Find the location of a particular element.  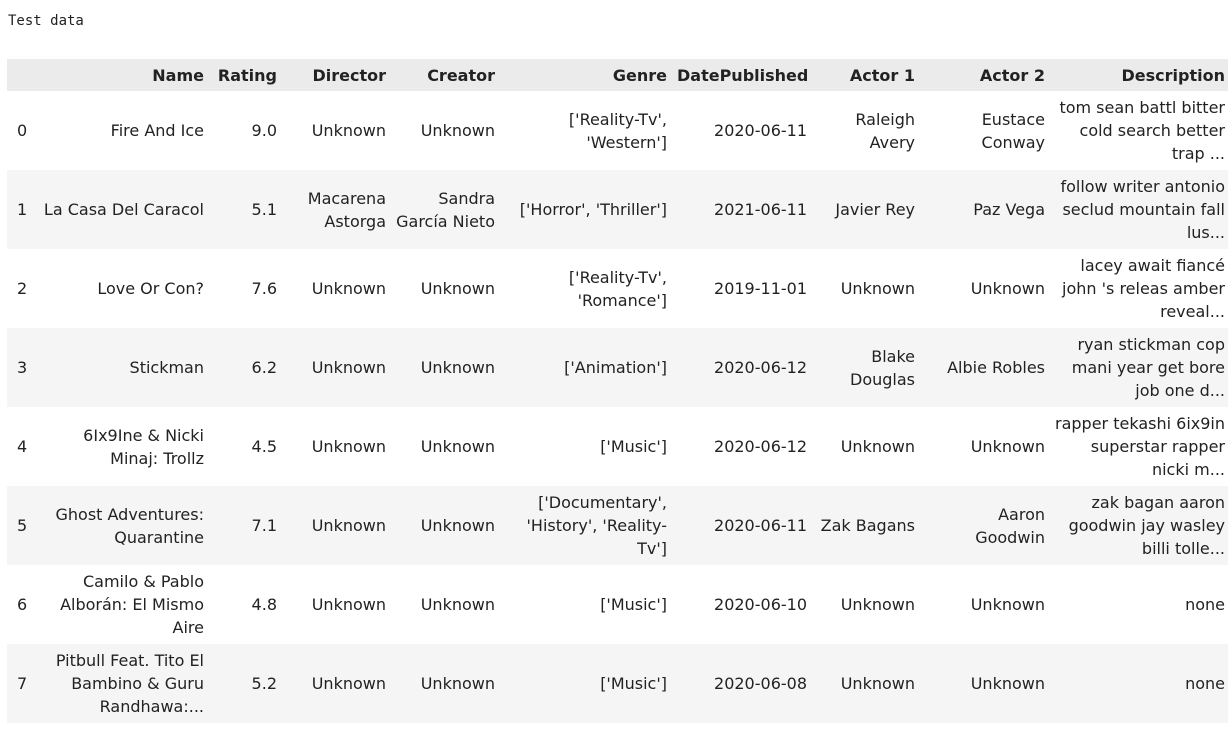

column-header-creator: Creator is located at coordinates (461, 75).